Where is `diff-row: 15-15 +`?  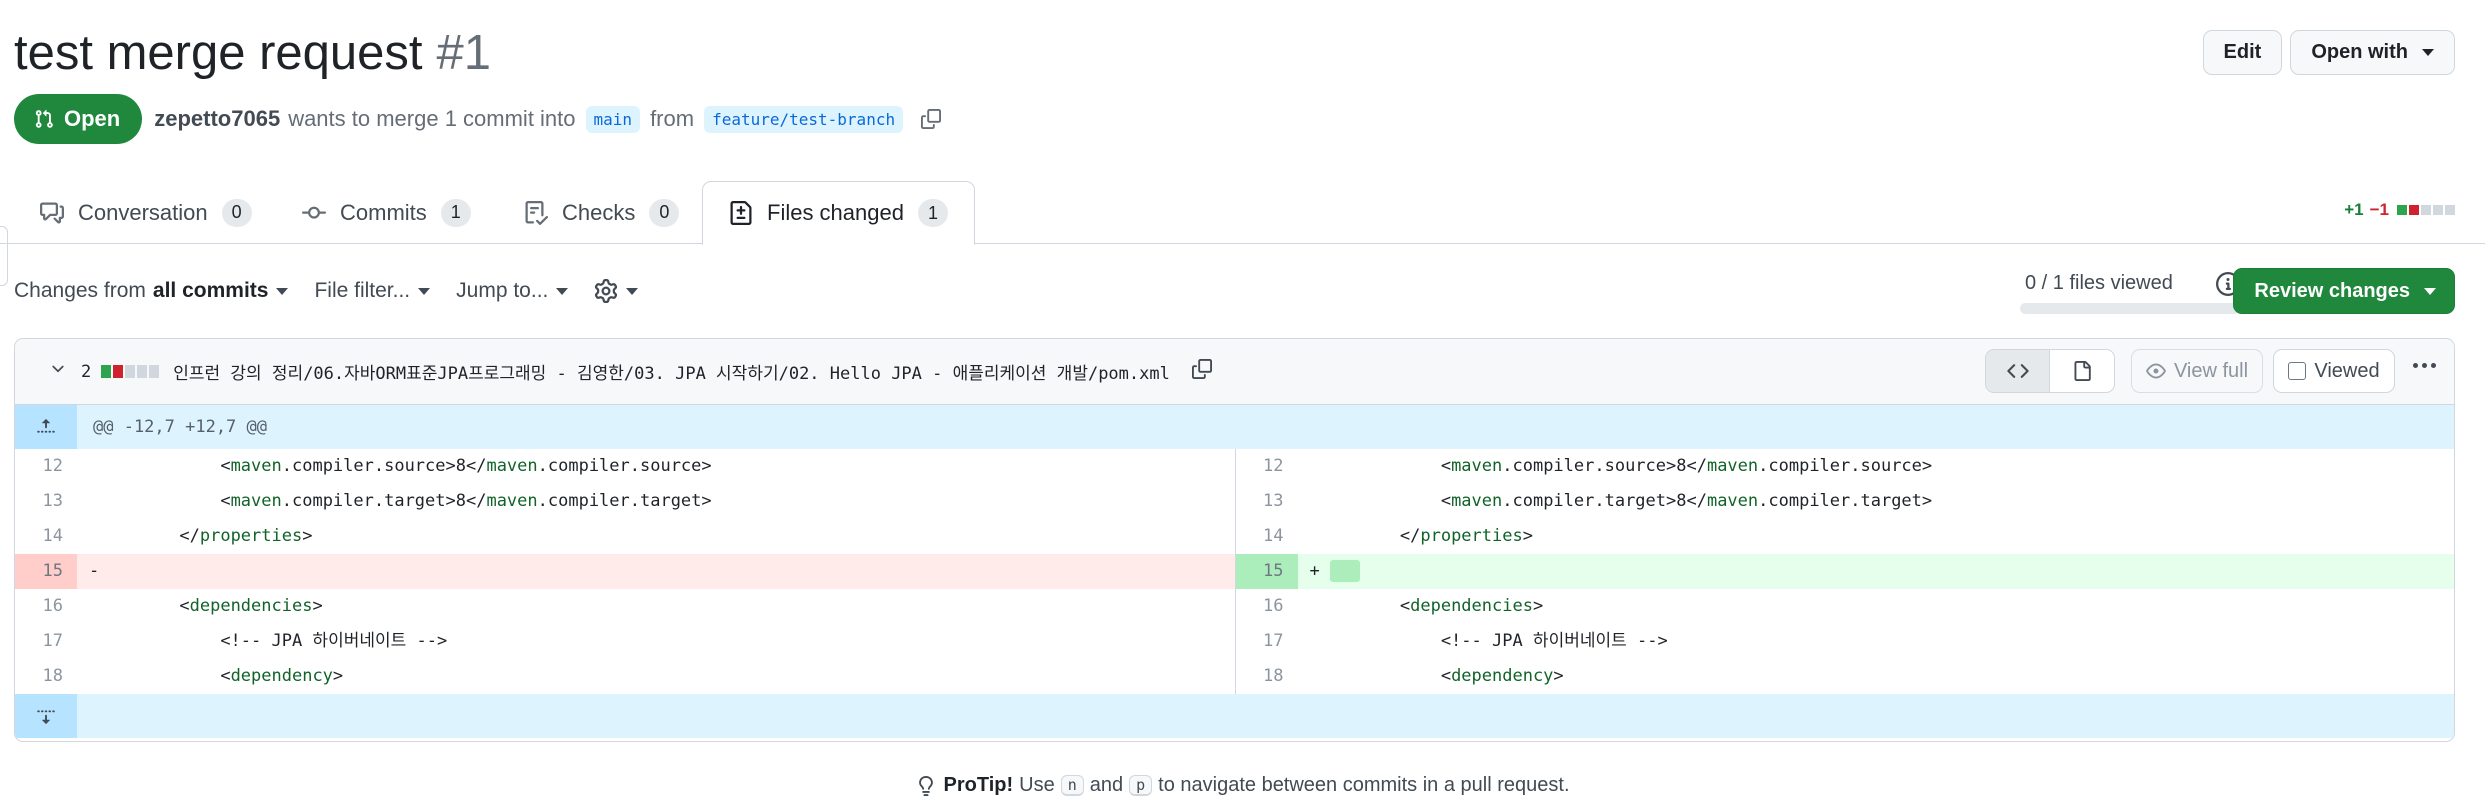
diff-row: 15-15 + is located at coordinates (1234, 571).